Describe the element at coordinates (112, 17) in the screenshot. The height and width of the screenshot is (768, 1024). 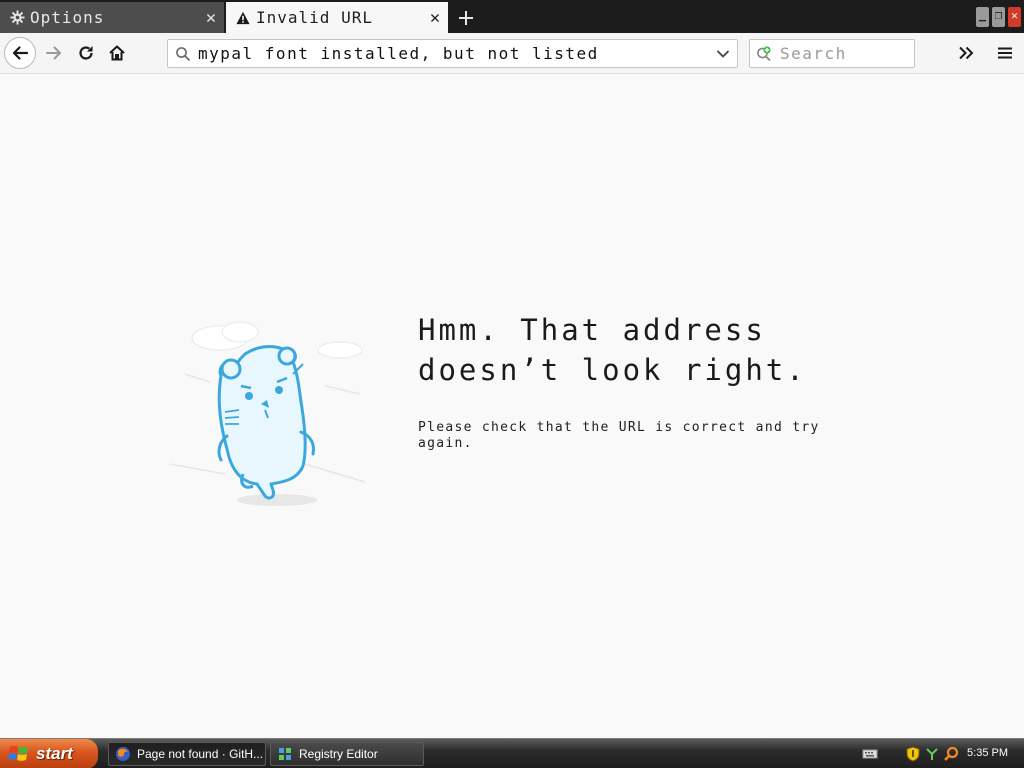
I see `tab-options: Options ✕` at that location.